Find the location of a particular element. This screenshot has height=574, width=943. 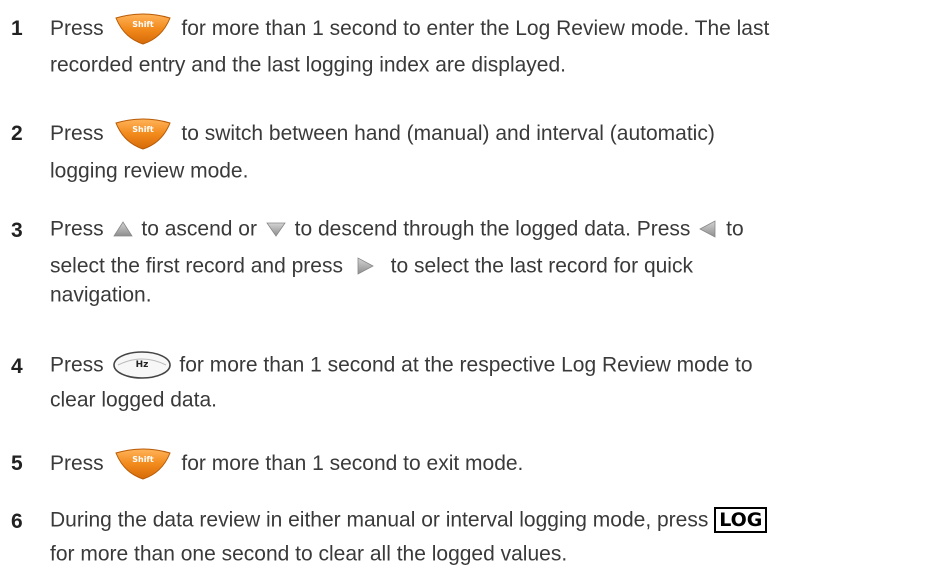

step-text: navigation. is located at coordinates (101, 295).